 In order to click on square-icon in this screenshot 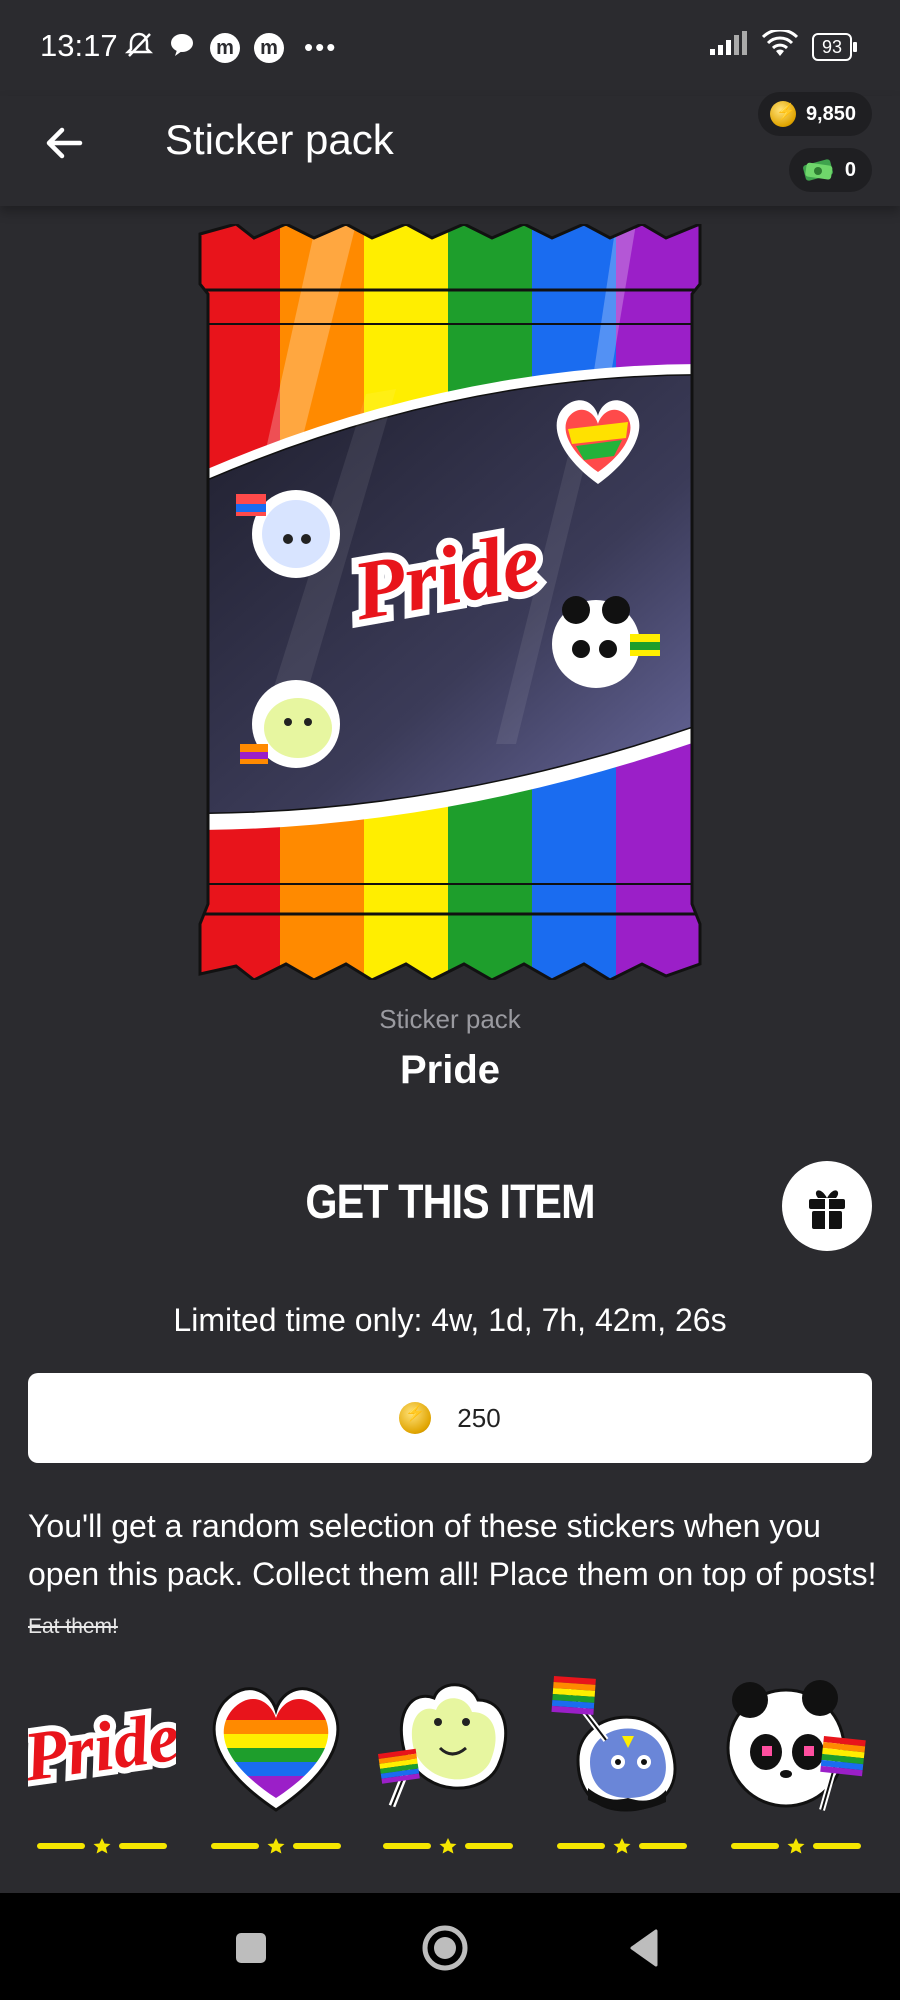, I will do `click(251, 1948)`.